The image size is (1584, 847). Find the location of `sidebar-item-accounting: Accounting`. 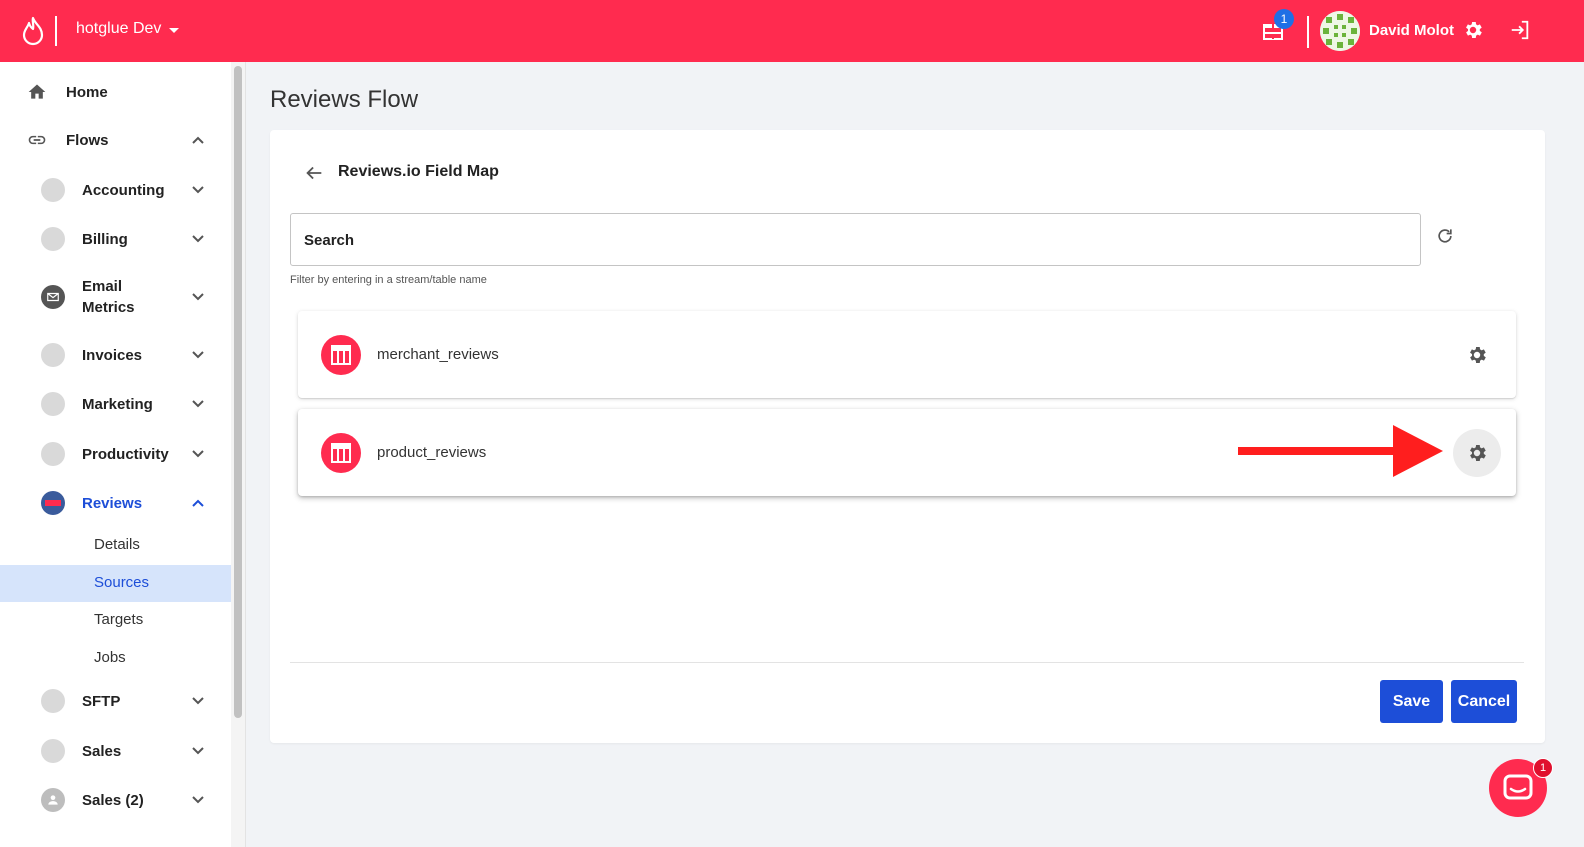

sidebar-item-accounting: Accounting is located at coordinates (115, 190).